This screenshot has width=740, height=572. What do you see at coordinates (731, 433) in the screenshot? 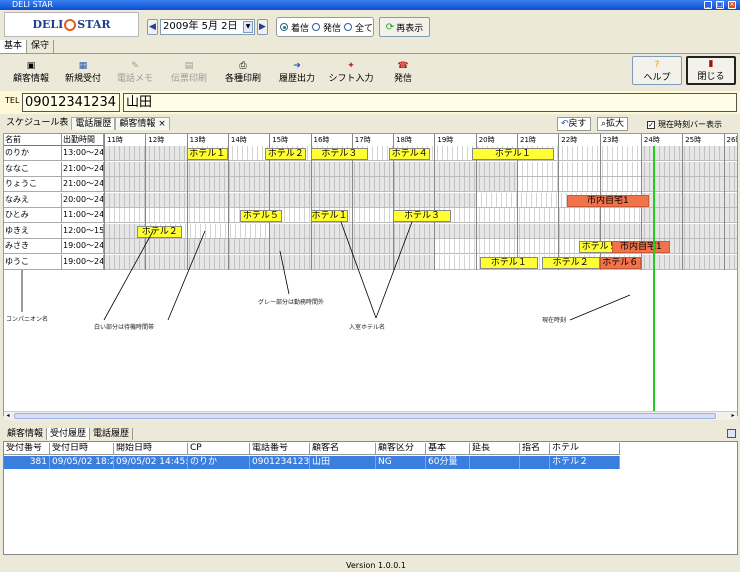
I see `panel-toggle-icon` at bounding box center [731, 433].